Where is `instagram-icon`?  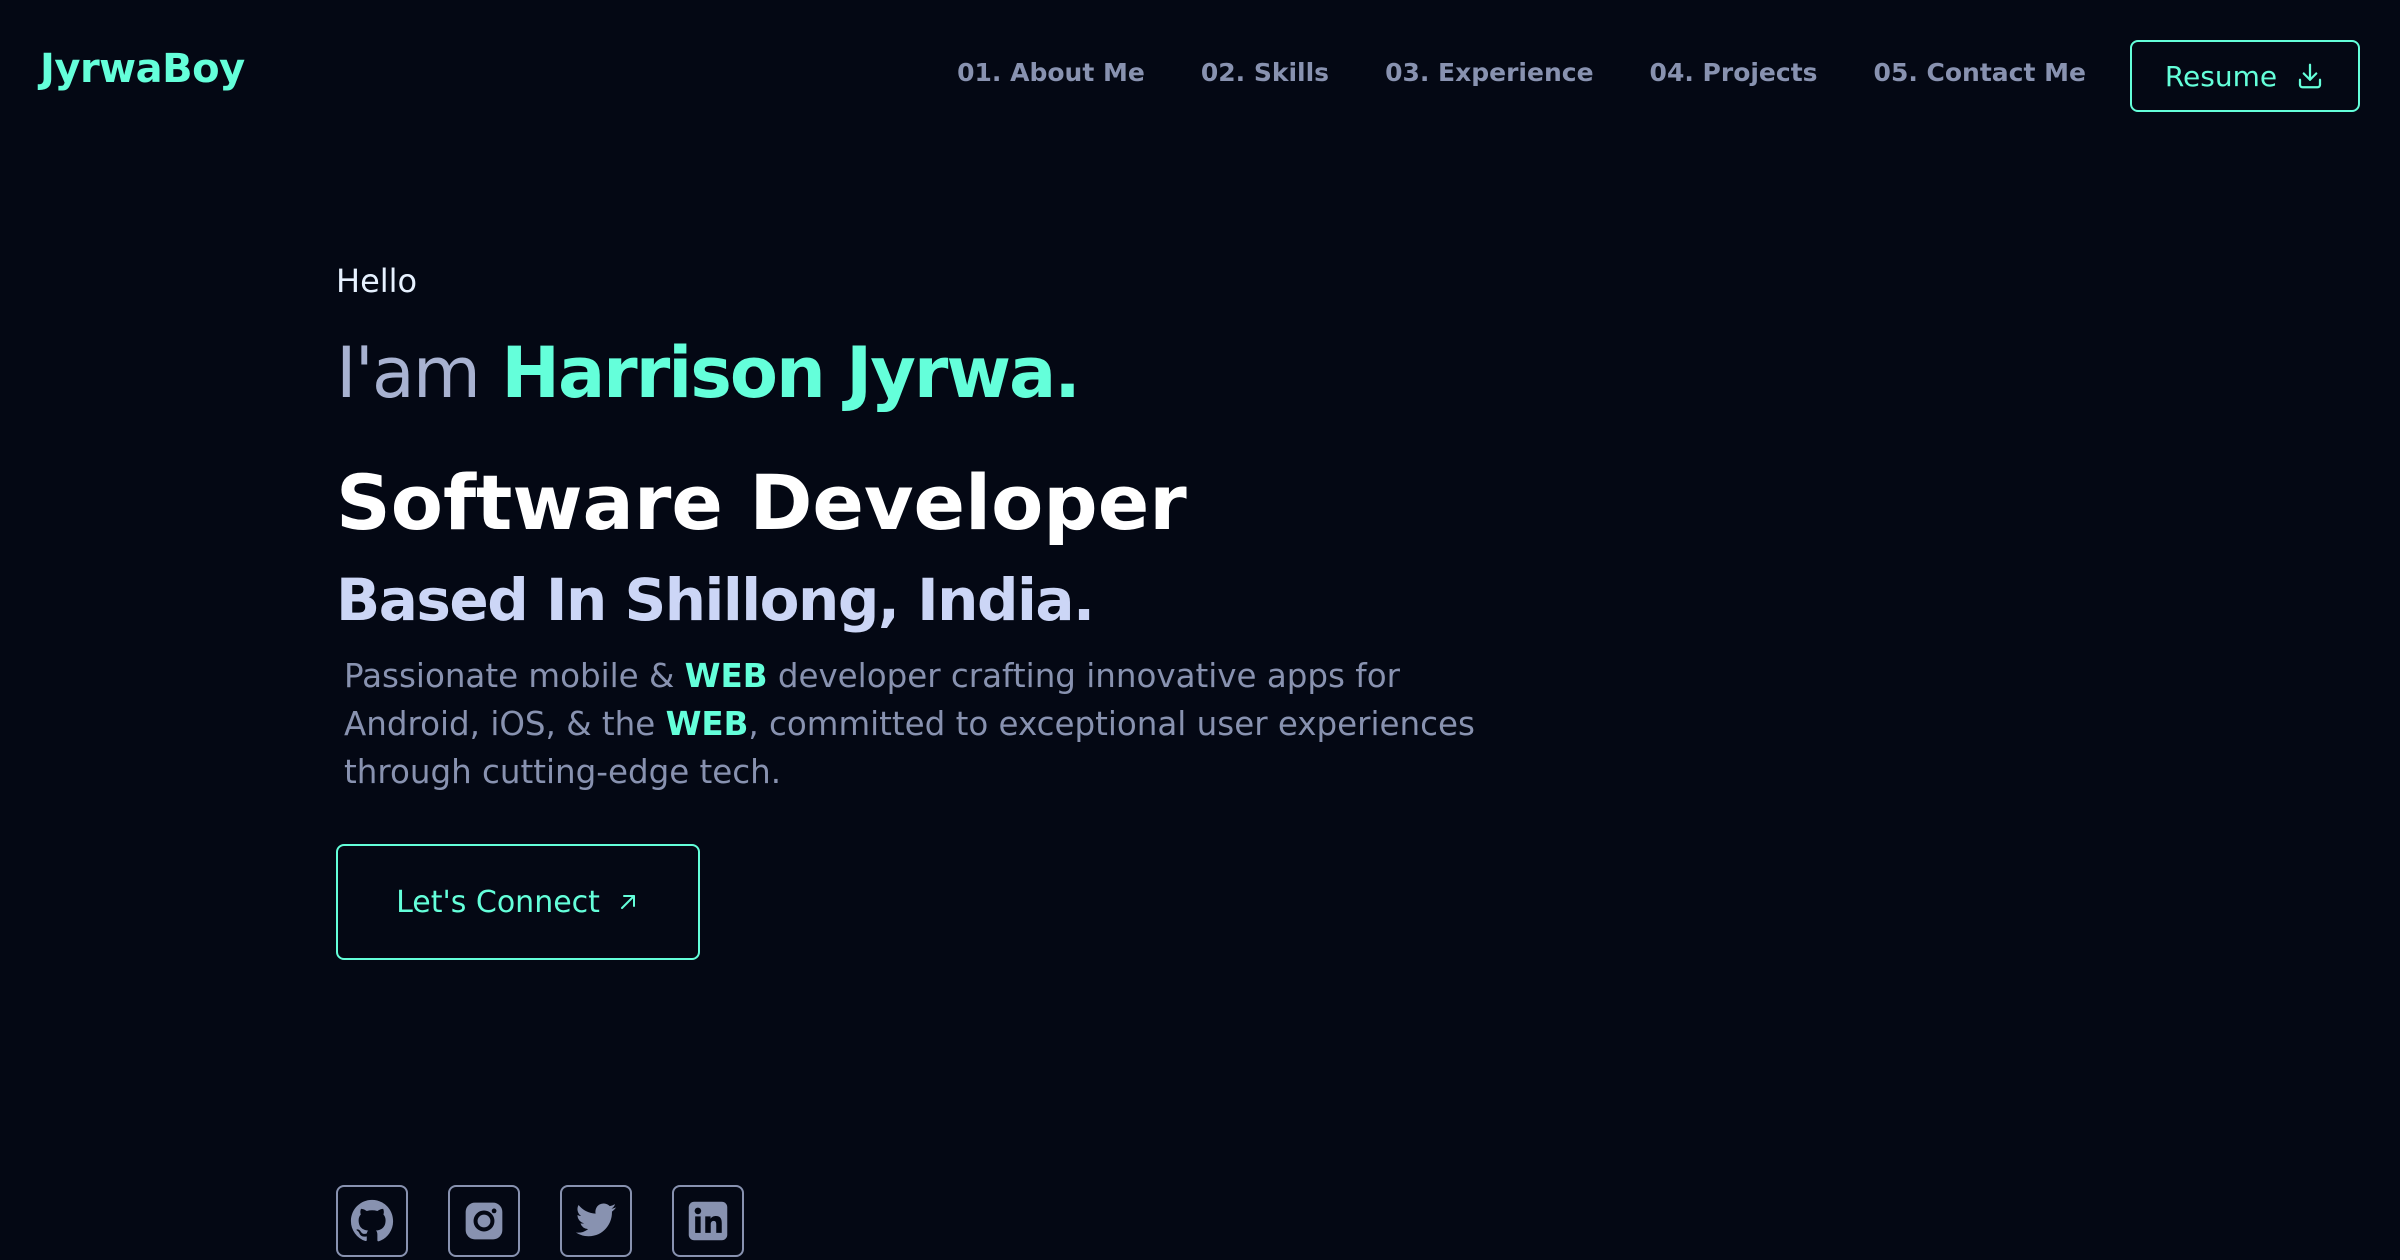
instagram-icon is located at coordinates (484, 1221).